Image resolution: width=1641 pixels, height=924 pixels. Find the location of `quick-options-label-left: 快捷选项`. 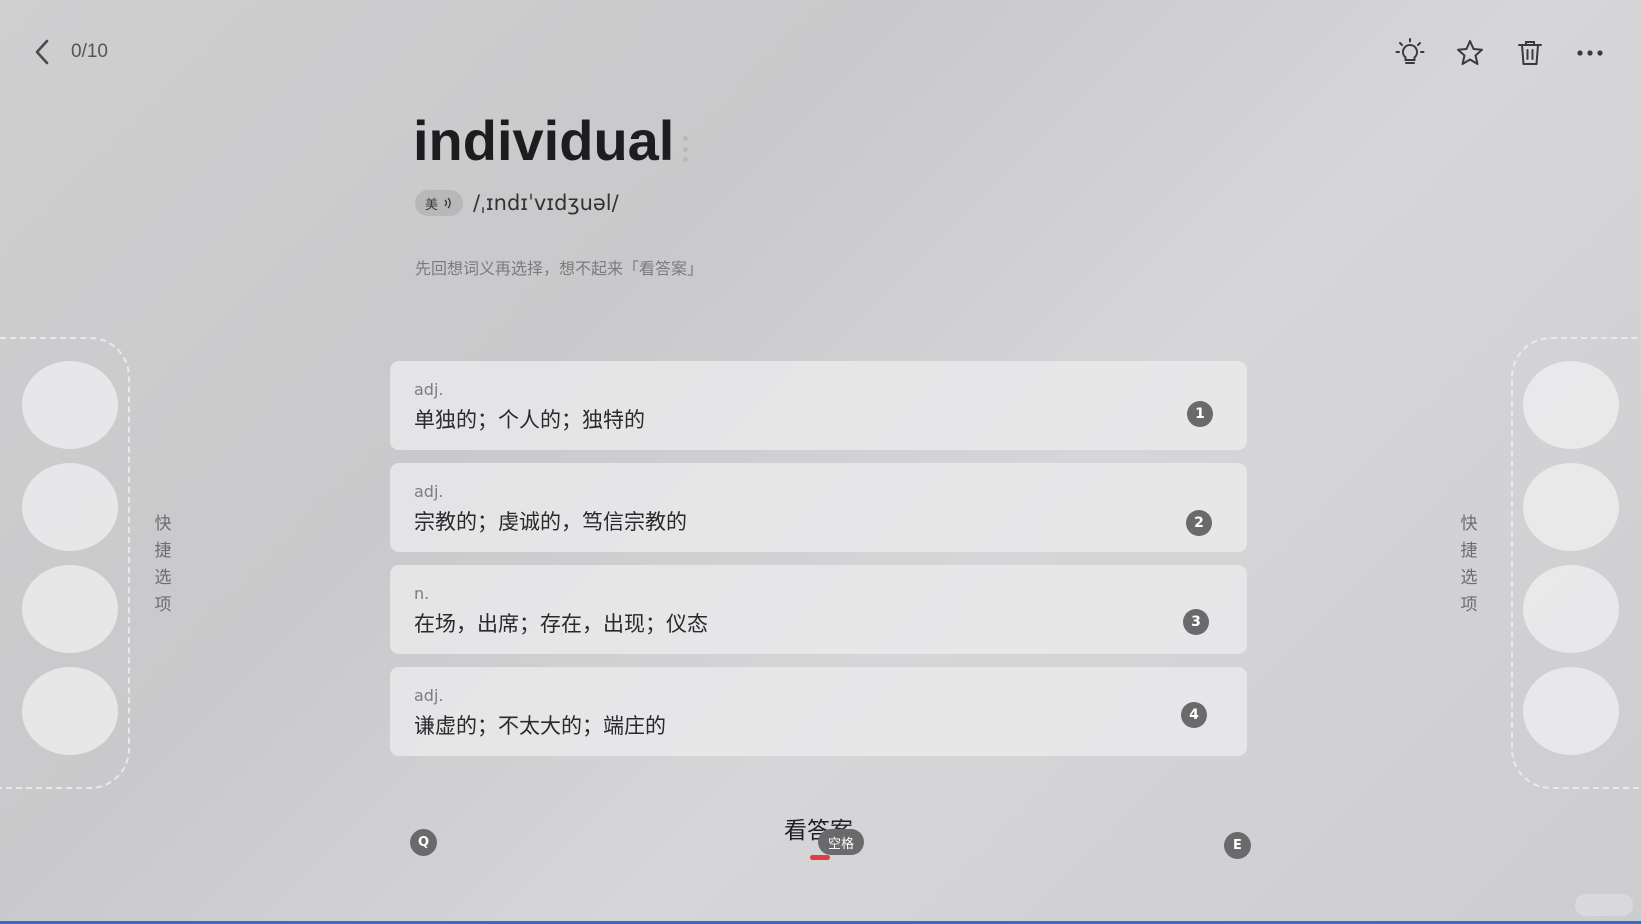

quick-options-label-left: 快捷选项 is located at coordinates (163, 564).